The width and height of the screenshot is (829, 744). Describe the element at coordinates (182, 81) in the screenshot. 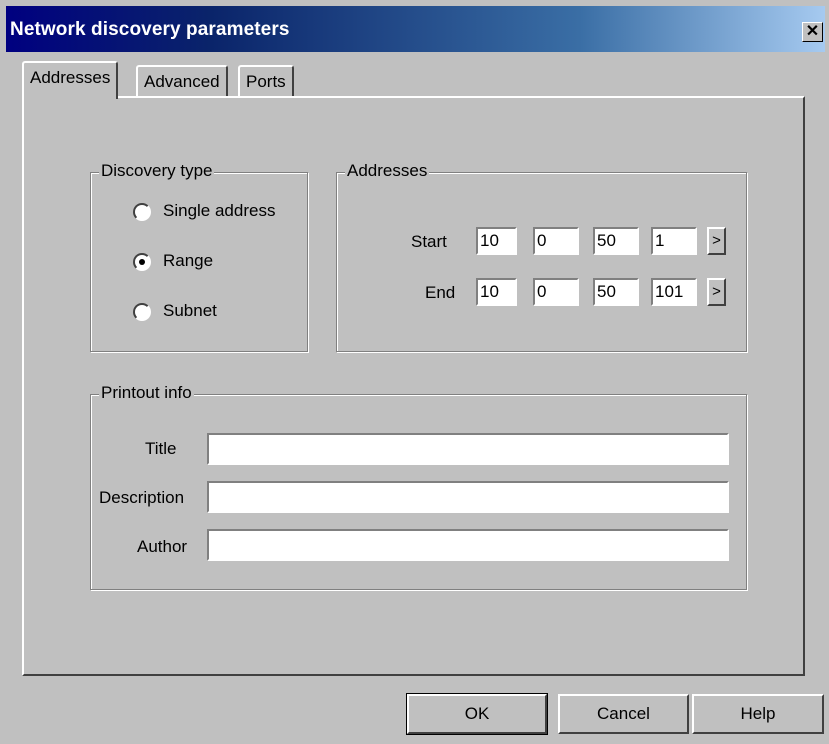

I see `tab-advanced: Advanced` at that location.